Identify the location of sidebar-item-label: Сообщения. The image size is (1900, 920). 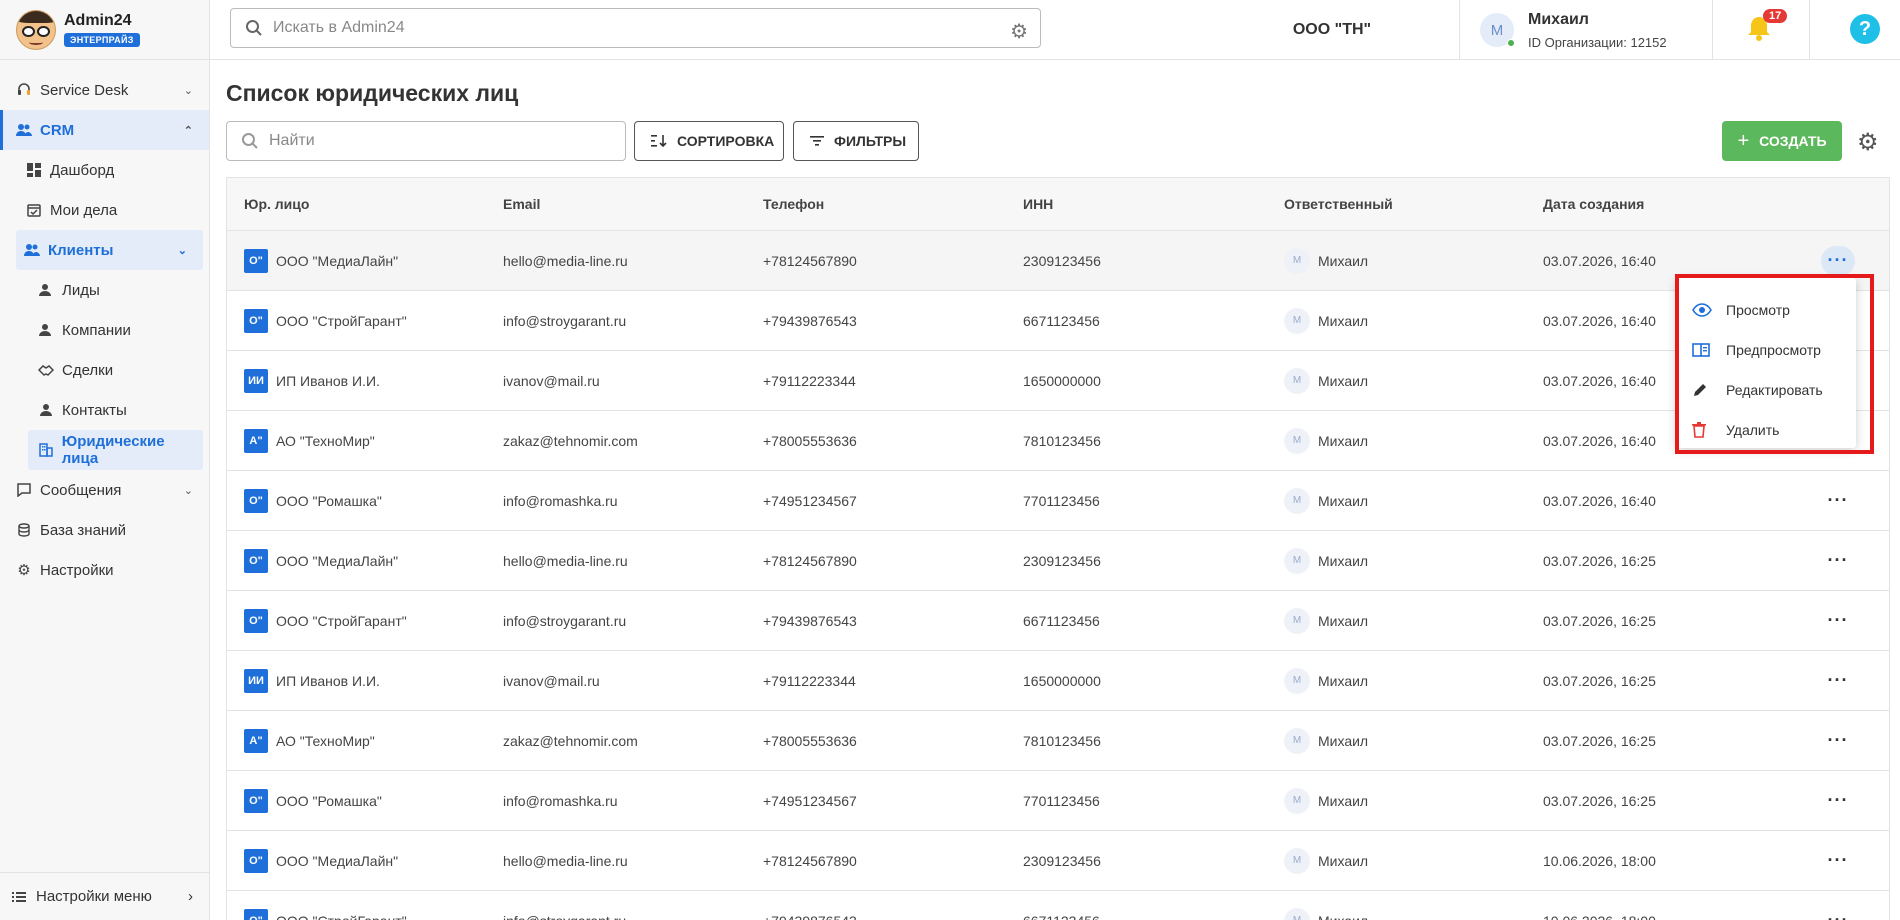
(81, 490).